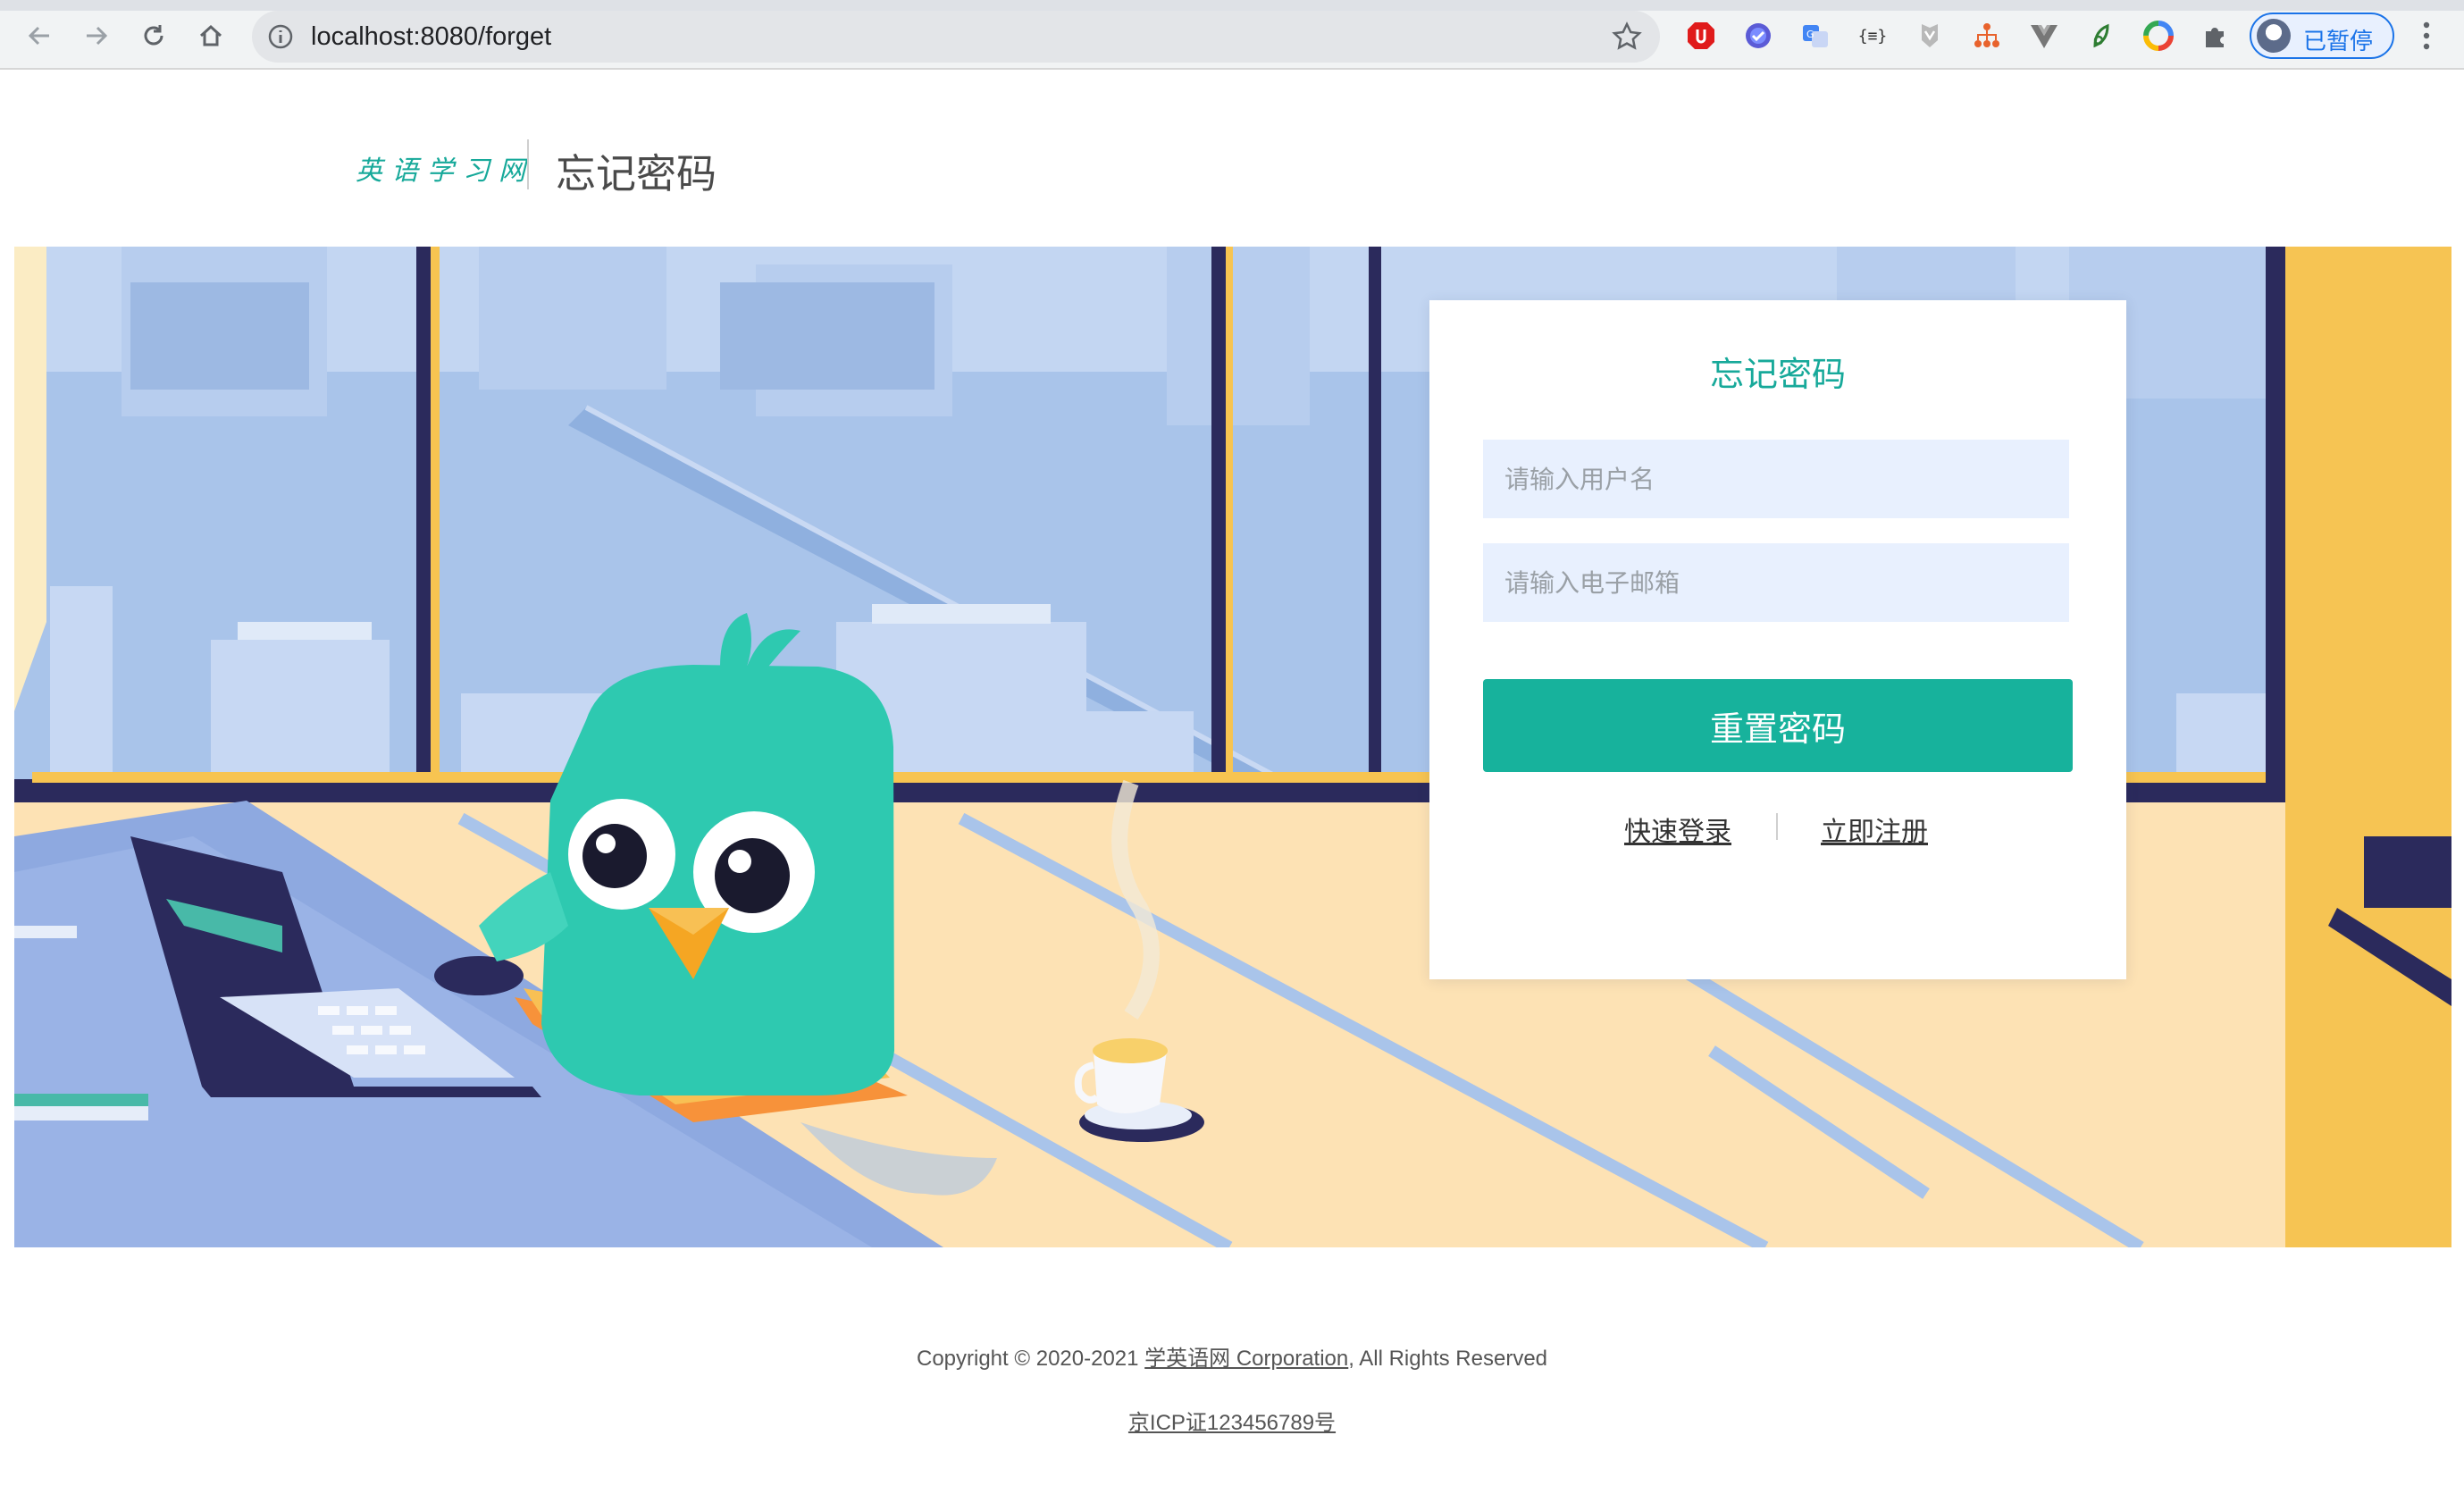 This screenshot has height=1494, width=2464. What do you see at coordinates (528, 164) in the screenshot?
I see `header-divider` at bounding box center [528, 164].